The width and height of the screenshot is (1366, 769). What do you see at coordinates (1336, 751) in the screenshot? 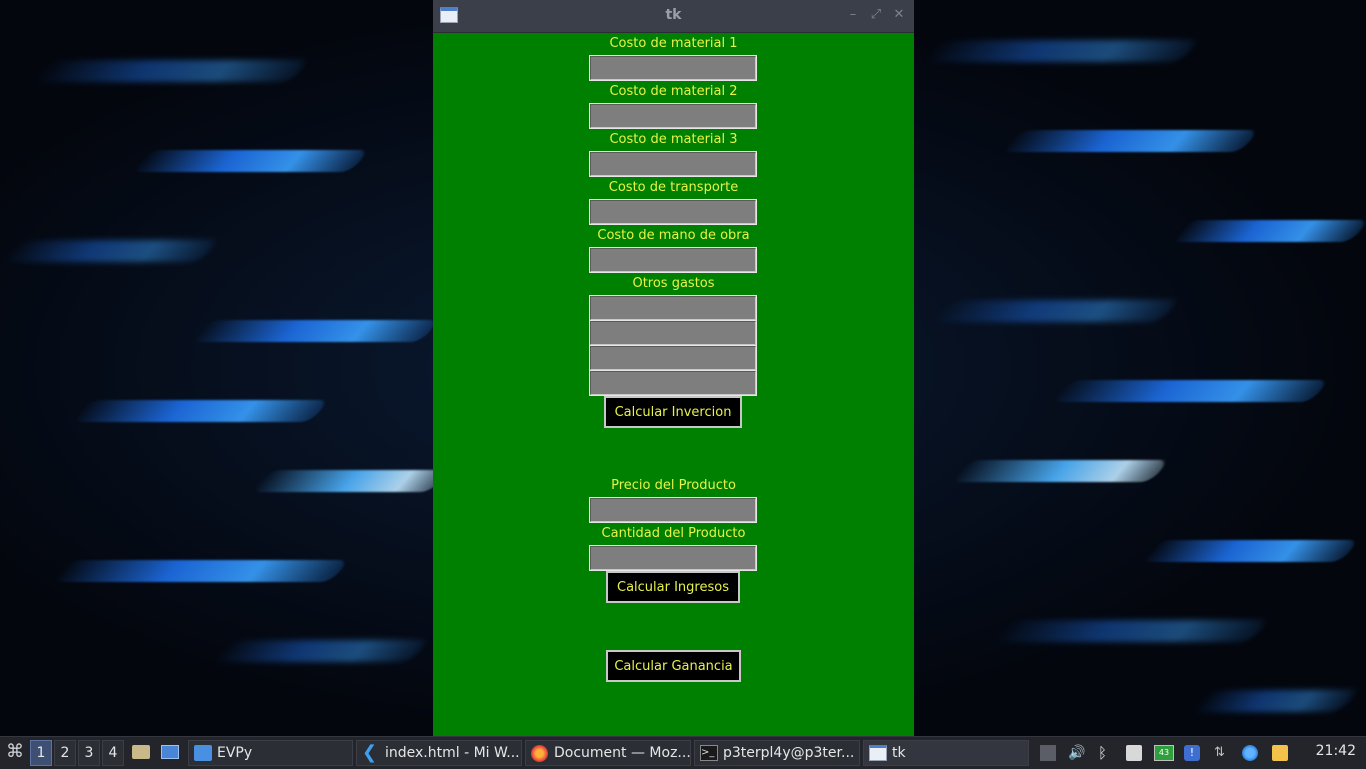
I see `clock: 21:42` at bounding box center [1336, 751].